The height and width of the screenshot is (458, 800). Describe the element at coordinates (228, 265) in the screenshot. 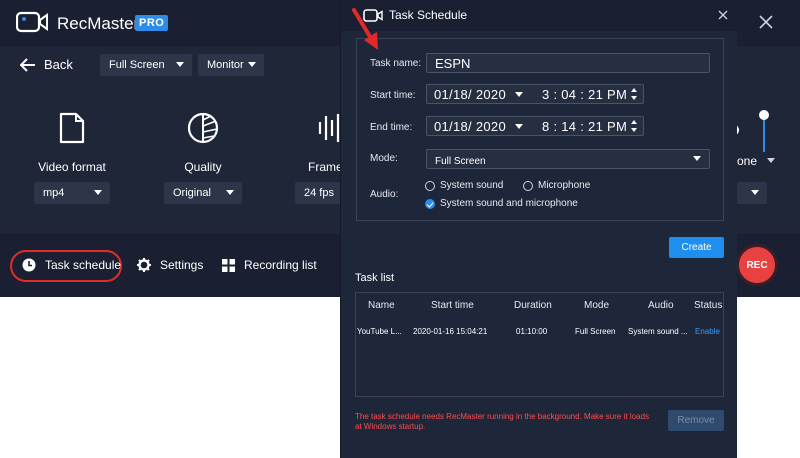

I see `grid-icon` at that location.